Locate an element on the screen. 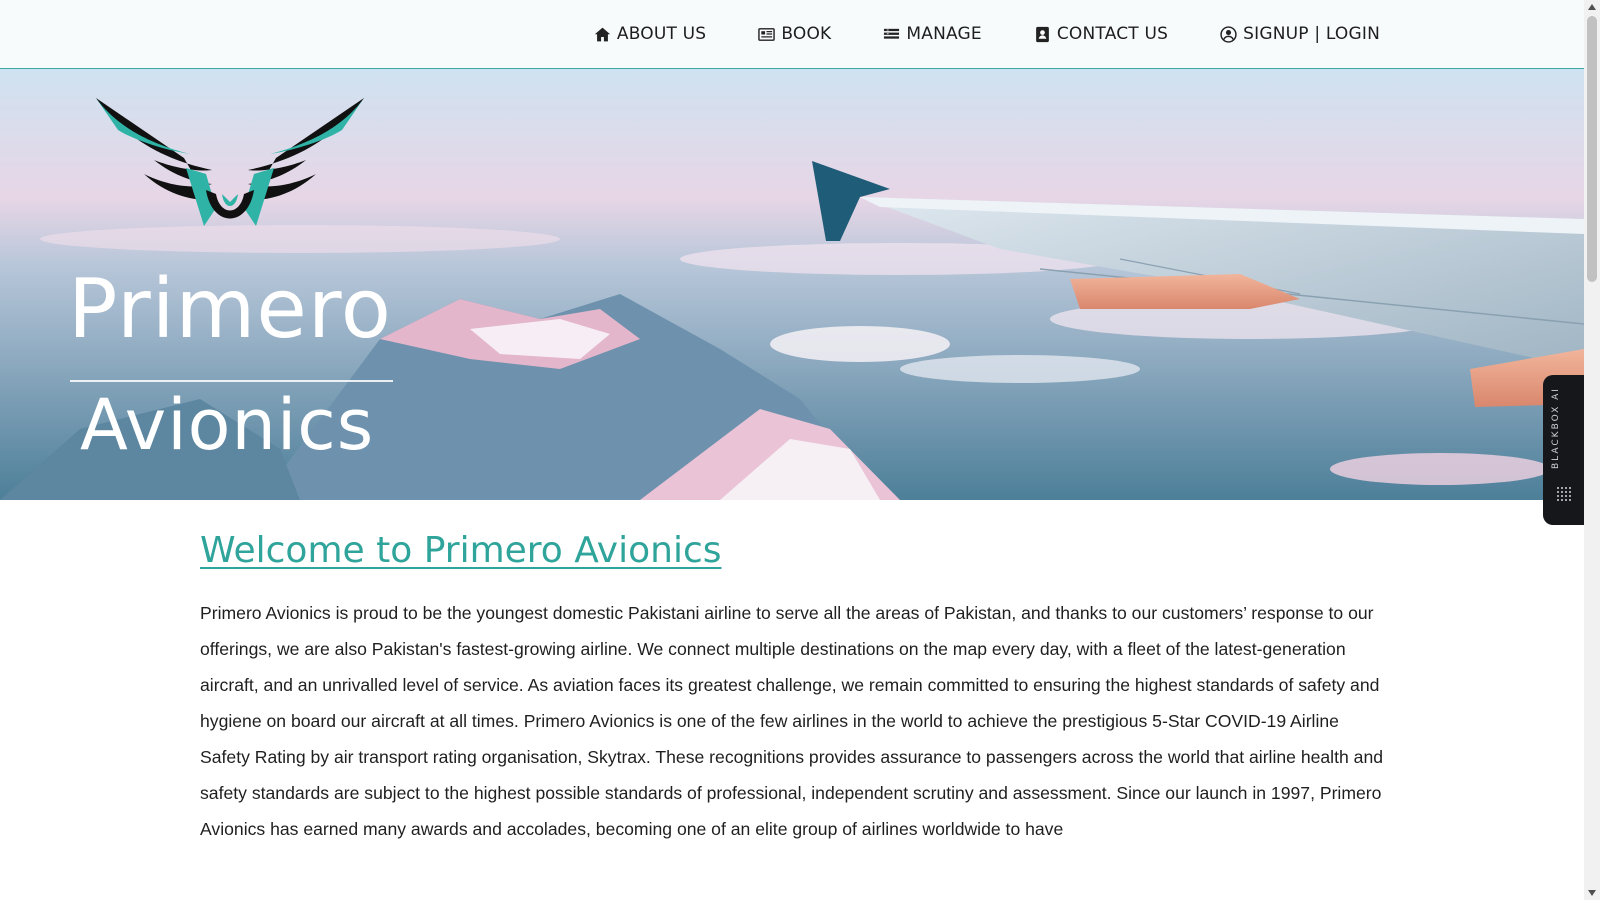 This screenshot has width=1600, height=900. hero-title: Primero is located at coordinates (230, 309).